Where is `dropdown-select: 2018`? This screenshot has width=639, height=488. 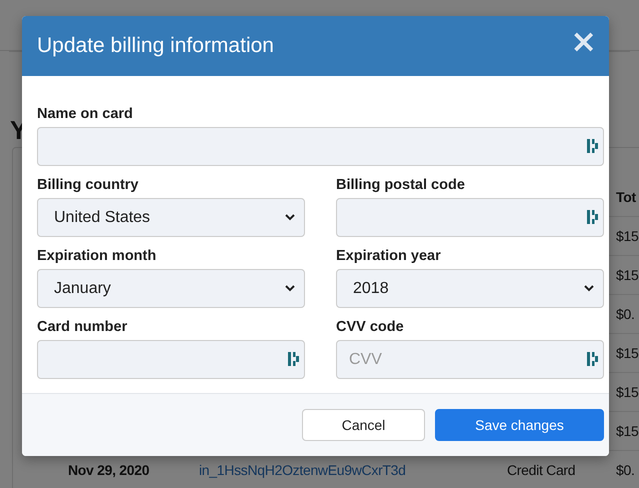
dropdown-select: 2018 is located at coordinates (470, 288).